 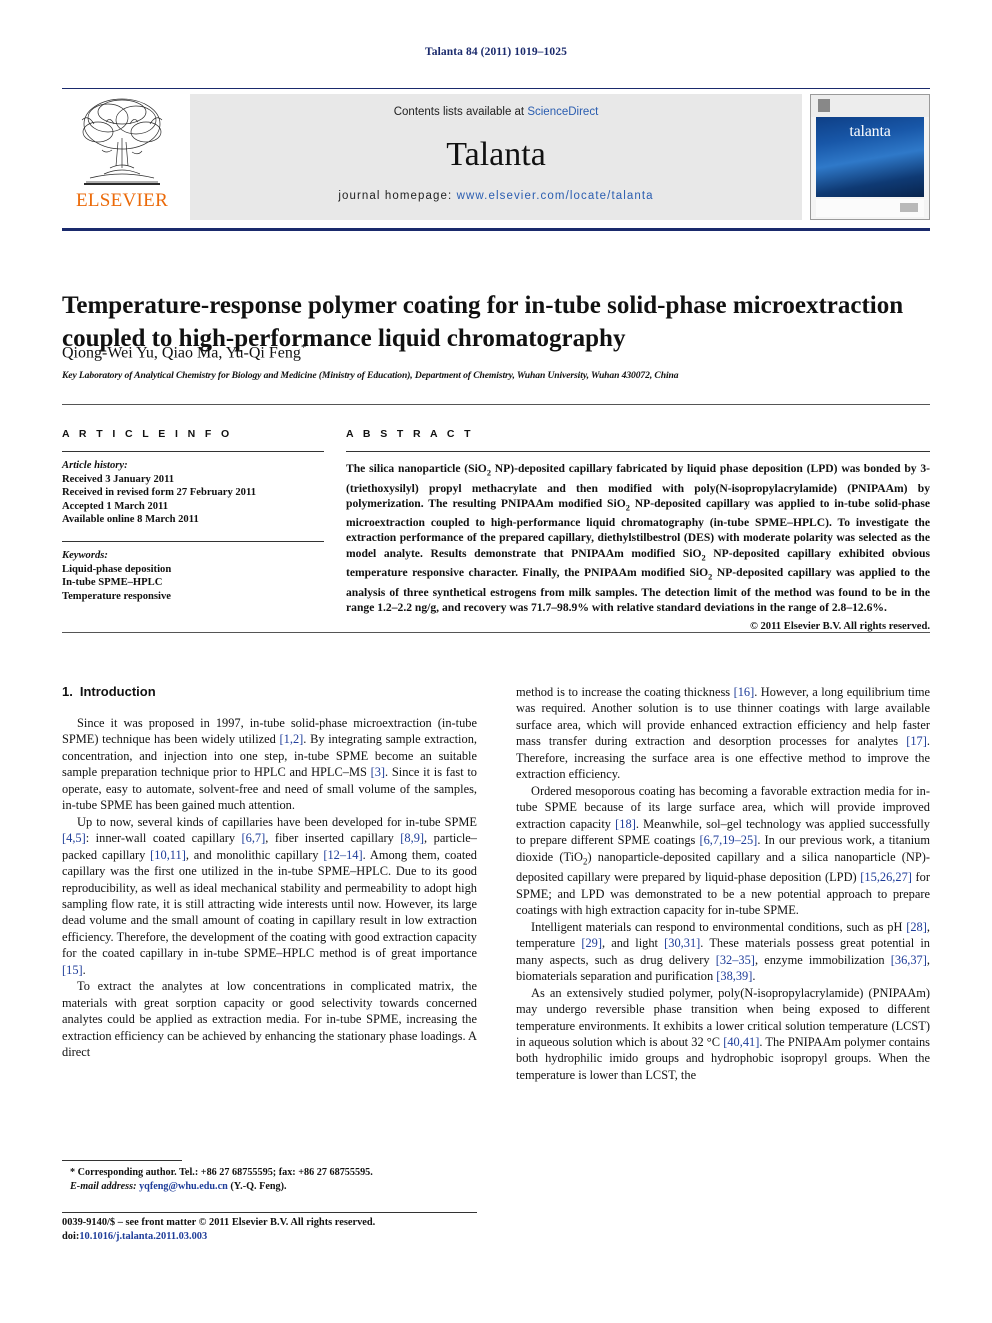 I want to click on email-label: E-mail address:, so click(x=103, y=1186).